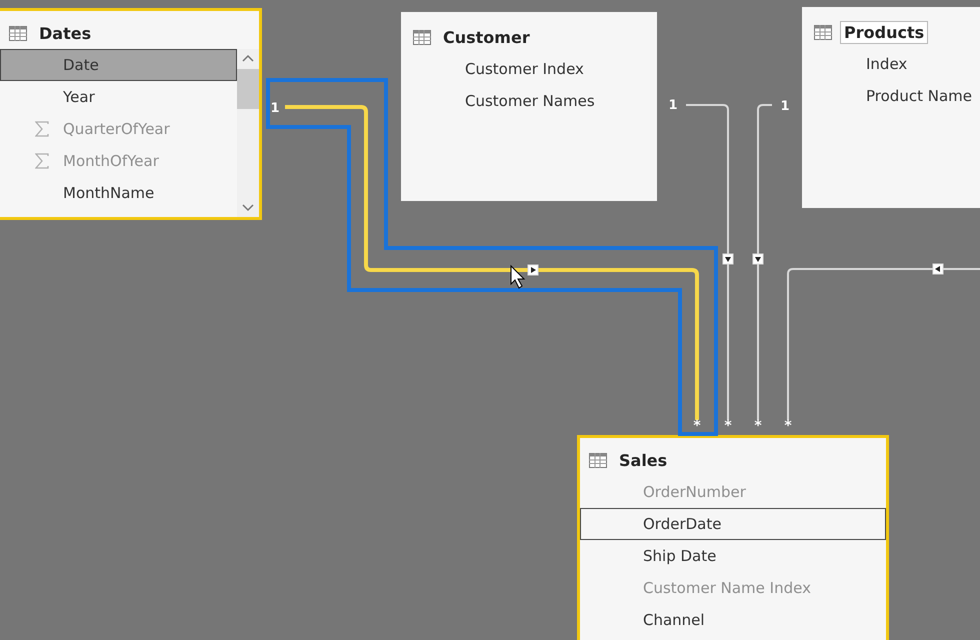 The height and width of the screenshot is (640, 980). I want to click on field-name: Product Name, so click(919, 96).